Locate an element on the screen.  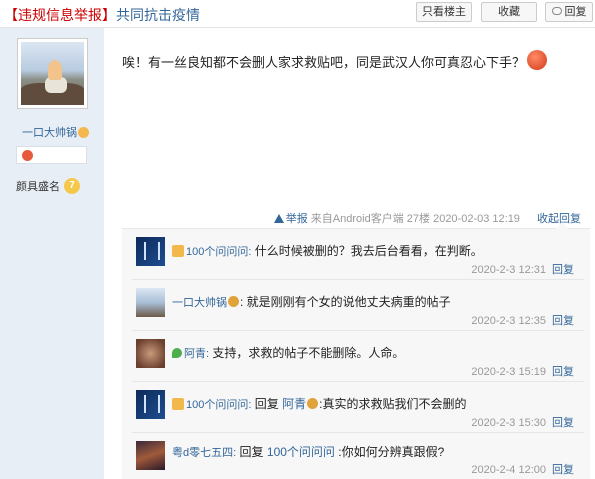
reply-target-link: 阿青 is located at coordinates (294, 404).